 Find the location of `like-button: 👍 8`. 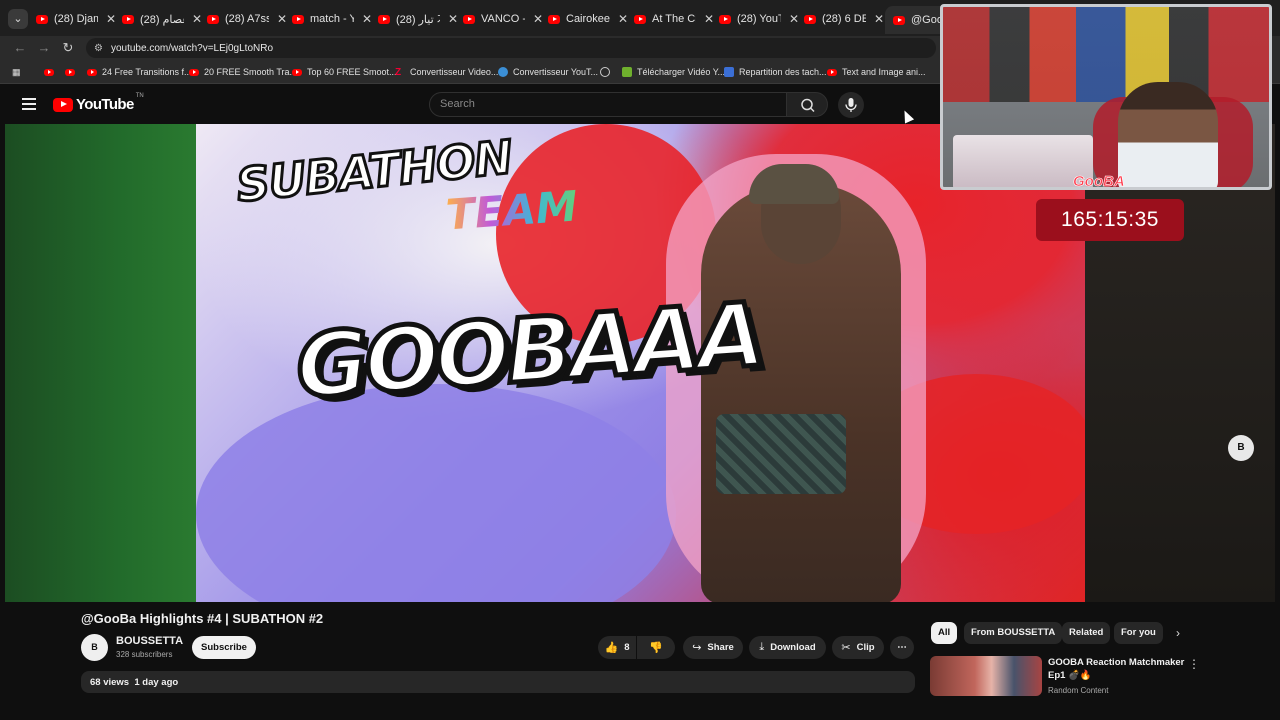

like-button: 👍 8 is located at coordinates (617, 647).